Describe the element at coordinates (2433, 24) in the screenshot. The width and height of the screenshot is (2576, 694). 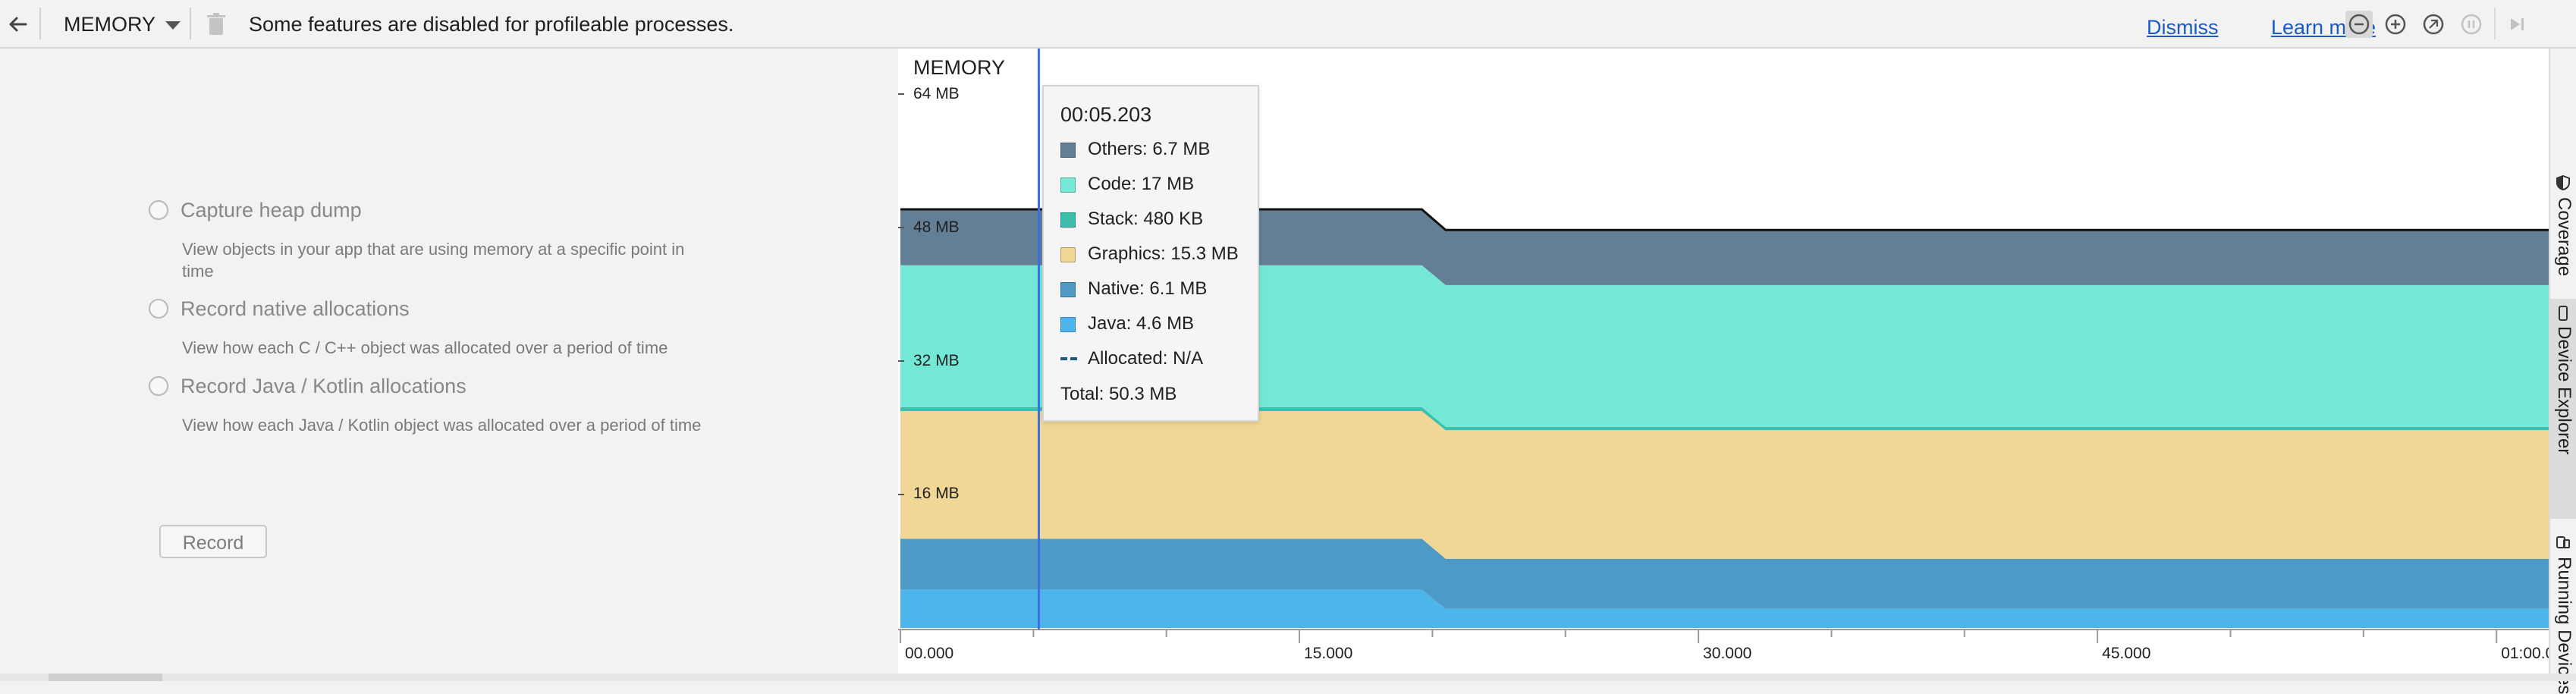
I see `reset-zoom-icon` at that location.